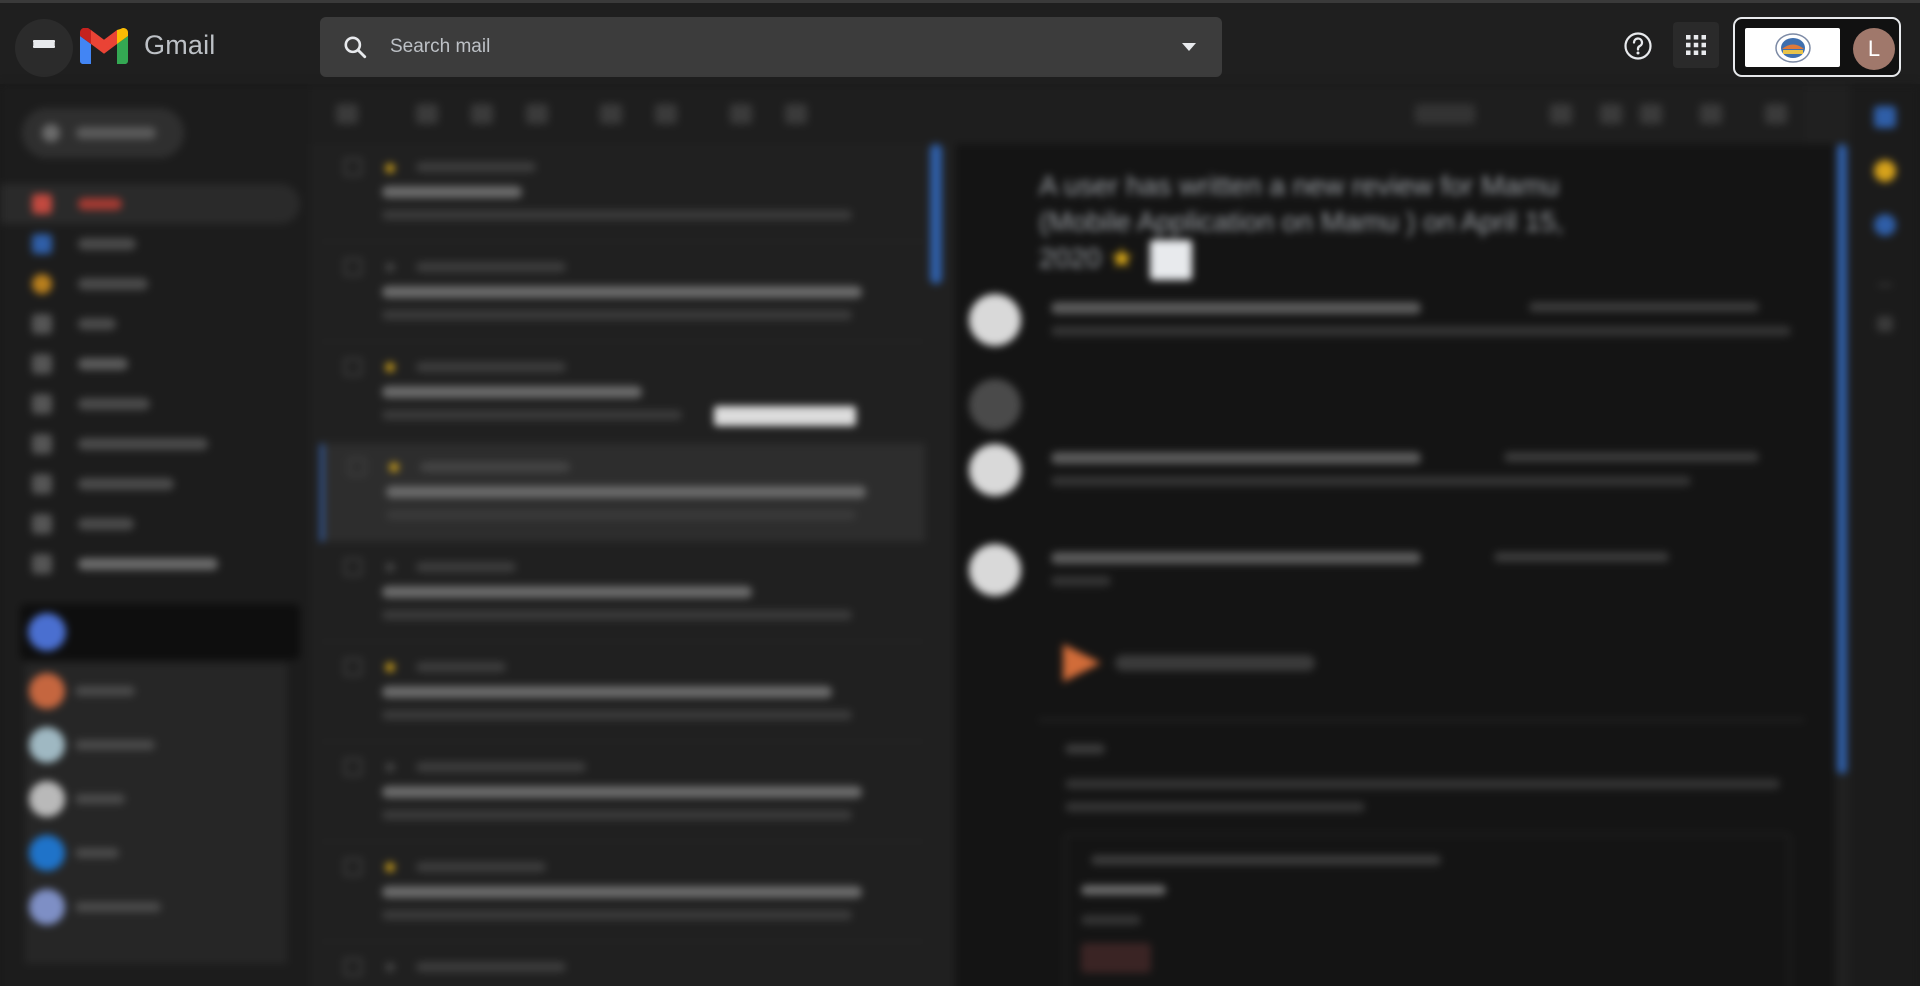 The image size is (1920, 995). I want to click on snooze-icon, so click(666, 114).